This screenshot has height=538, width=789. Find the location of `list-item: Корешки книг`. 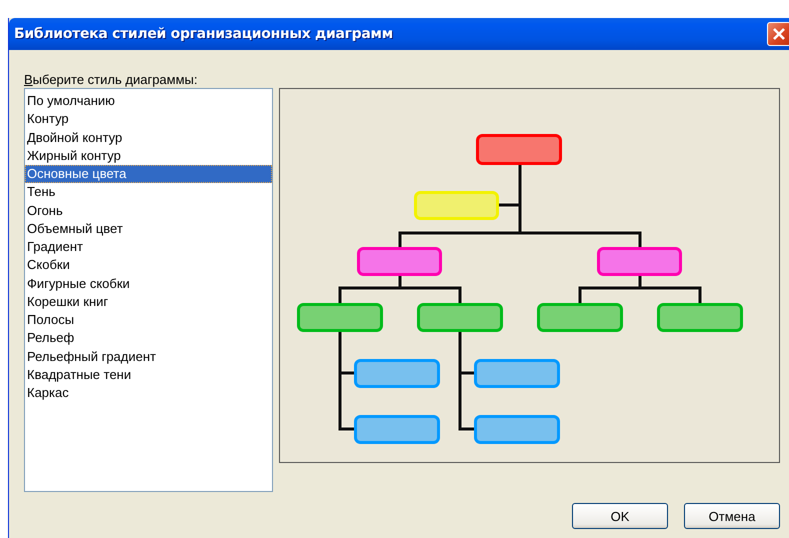

list-item: Корешки книг is located at coordinates (148, 301).